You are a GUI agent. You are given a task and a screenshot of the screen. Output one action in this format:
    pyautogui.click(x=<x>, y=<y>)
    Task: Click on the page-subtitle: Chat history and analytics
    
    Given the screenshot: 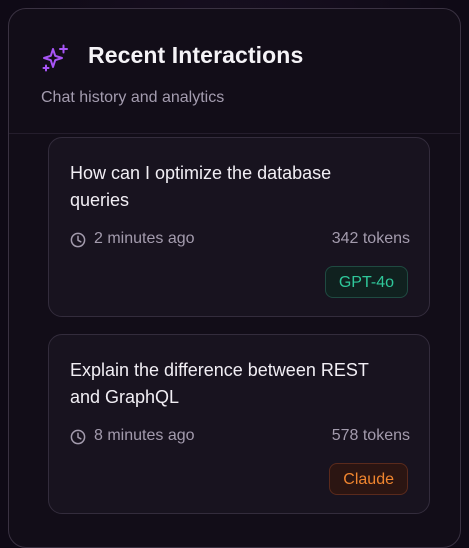 What is the action you would take?
    pyautogui.click(x=133, y=97)
    